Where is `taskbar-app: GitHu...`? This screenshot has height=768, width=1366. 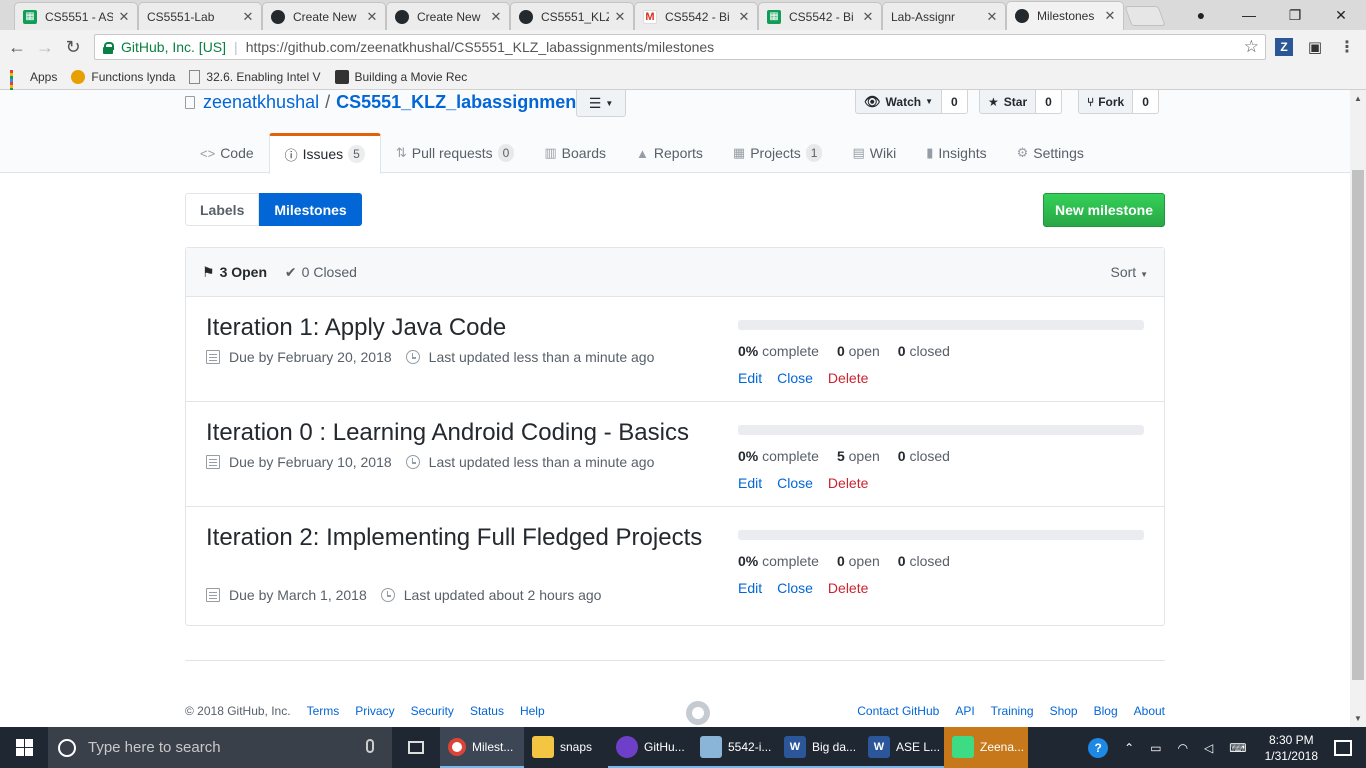
taskbar-app: GitHu... is located at coordinates (650, 747).